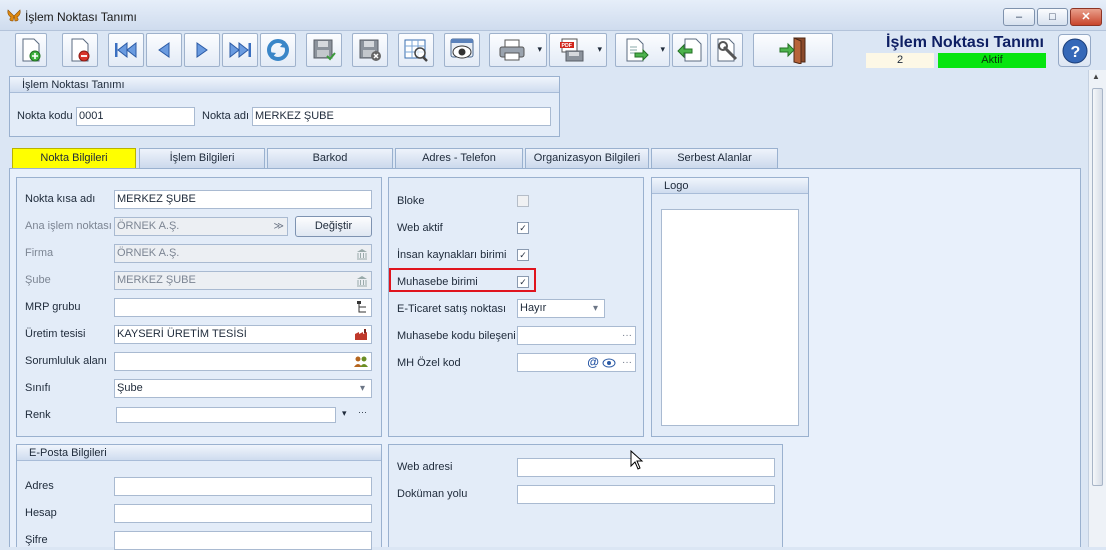  Describe the element at coordinates (74, 158) in the screenshot. I see `tab-nokta-bilgileri: Nokta Bilgileri` at that location.